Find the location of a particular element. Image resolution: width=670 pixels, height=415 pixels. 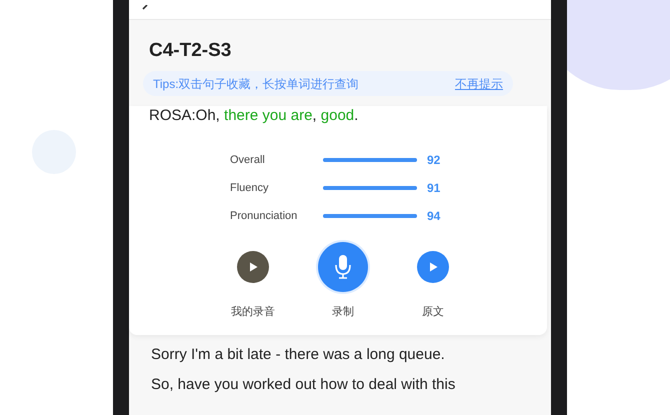

action-label: 我的录音 is located at coordinates (253, 312).